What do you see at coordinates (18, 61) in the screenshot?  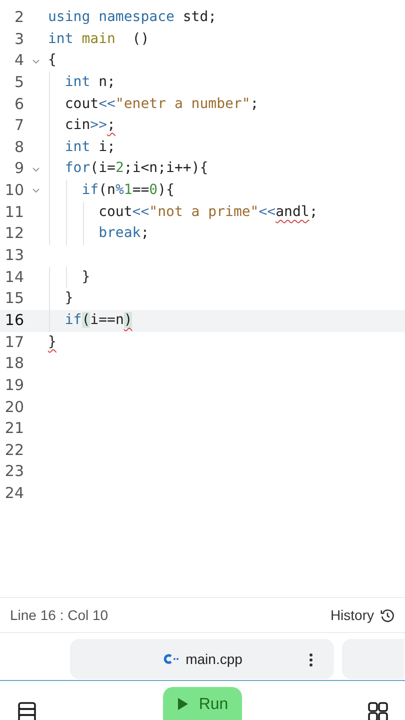 I see `line-number: 4` at bounding box center [18, 61].